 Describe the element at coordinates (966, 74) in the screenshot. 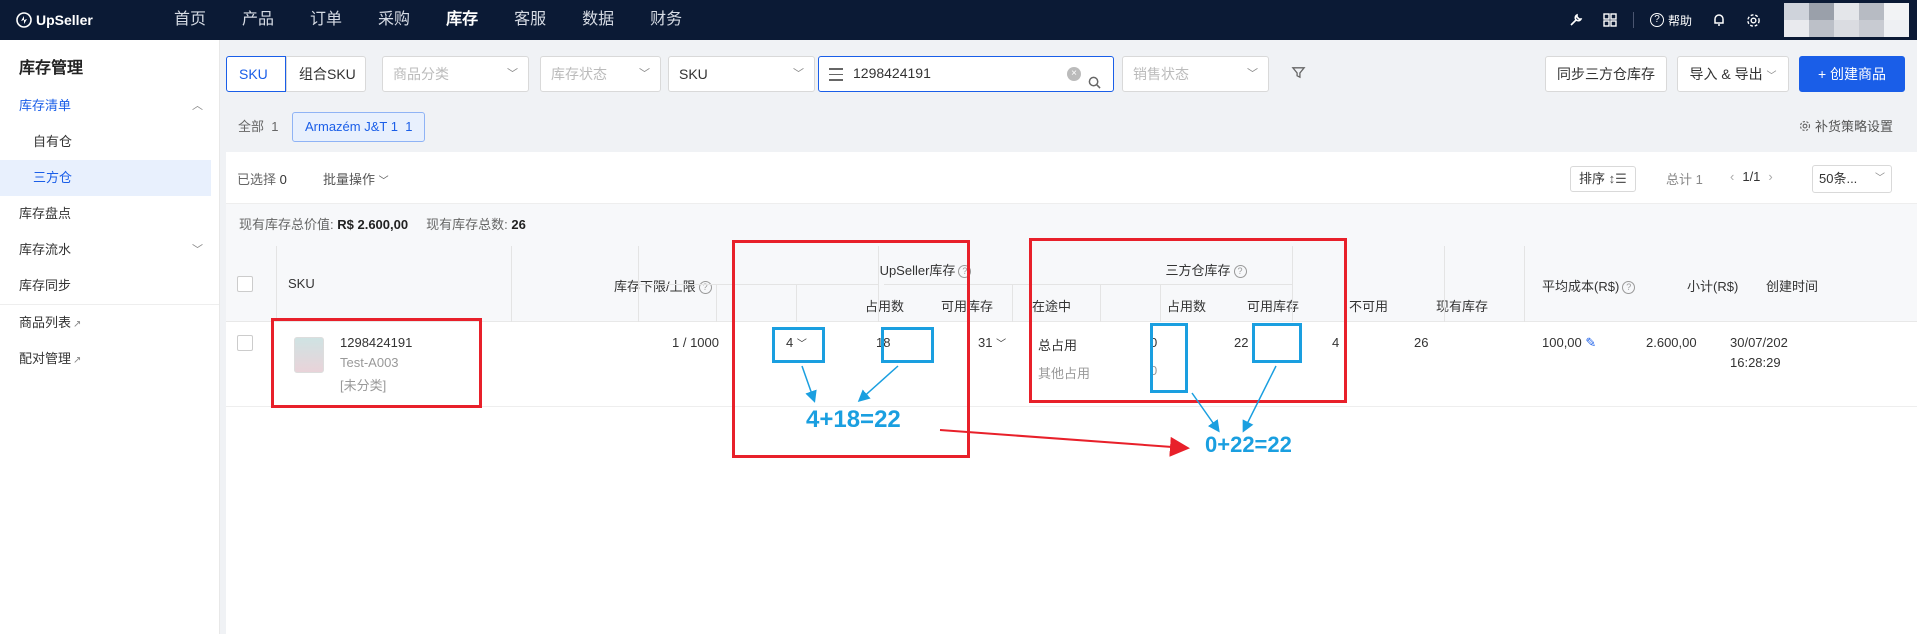

I see `search-input: 1298424191 ×` at that location.